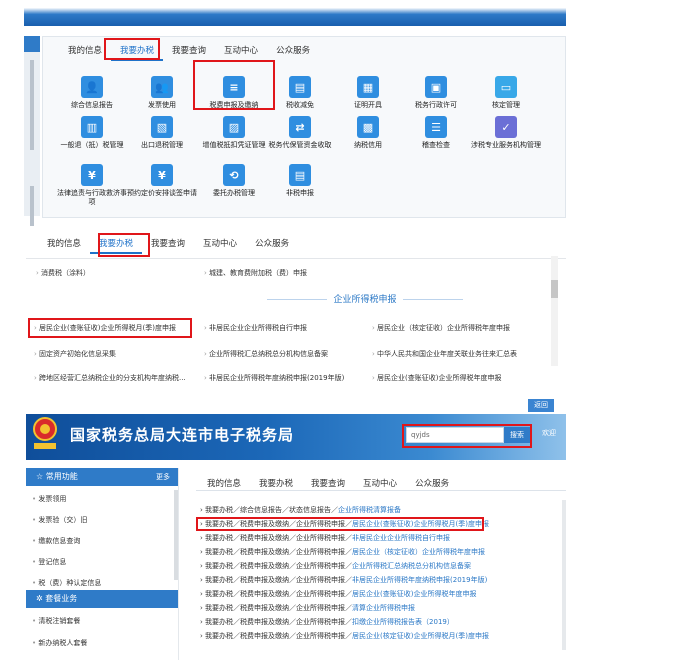  Describe the element at coordinates (506, 127) in the screenshot. I see `check-icon: ✓` at that location.